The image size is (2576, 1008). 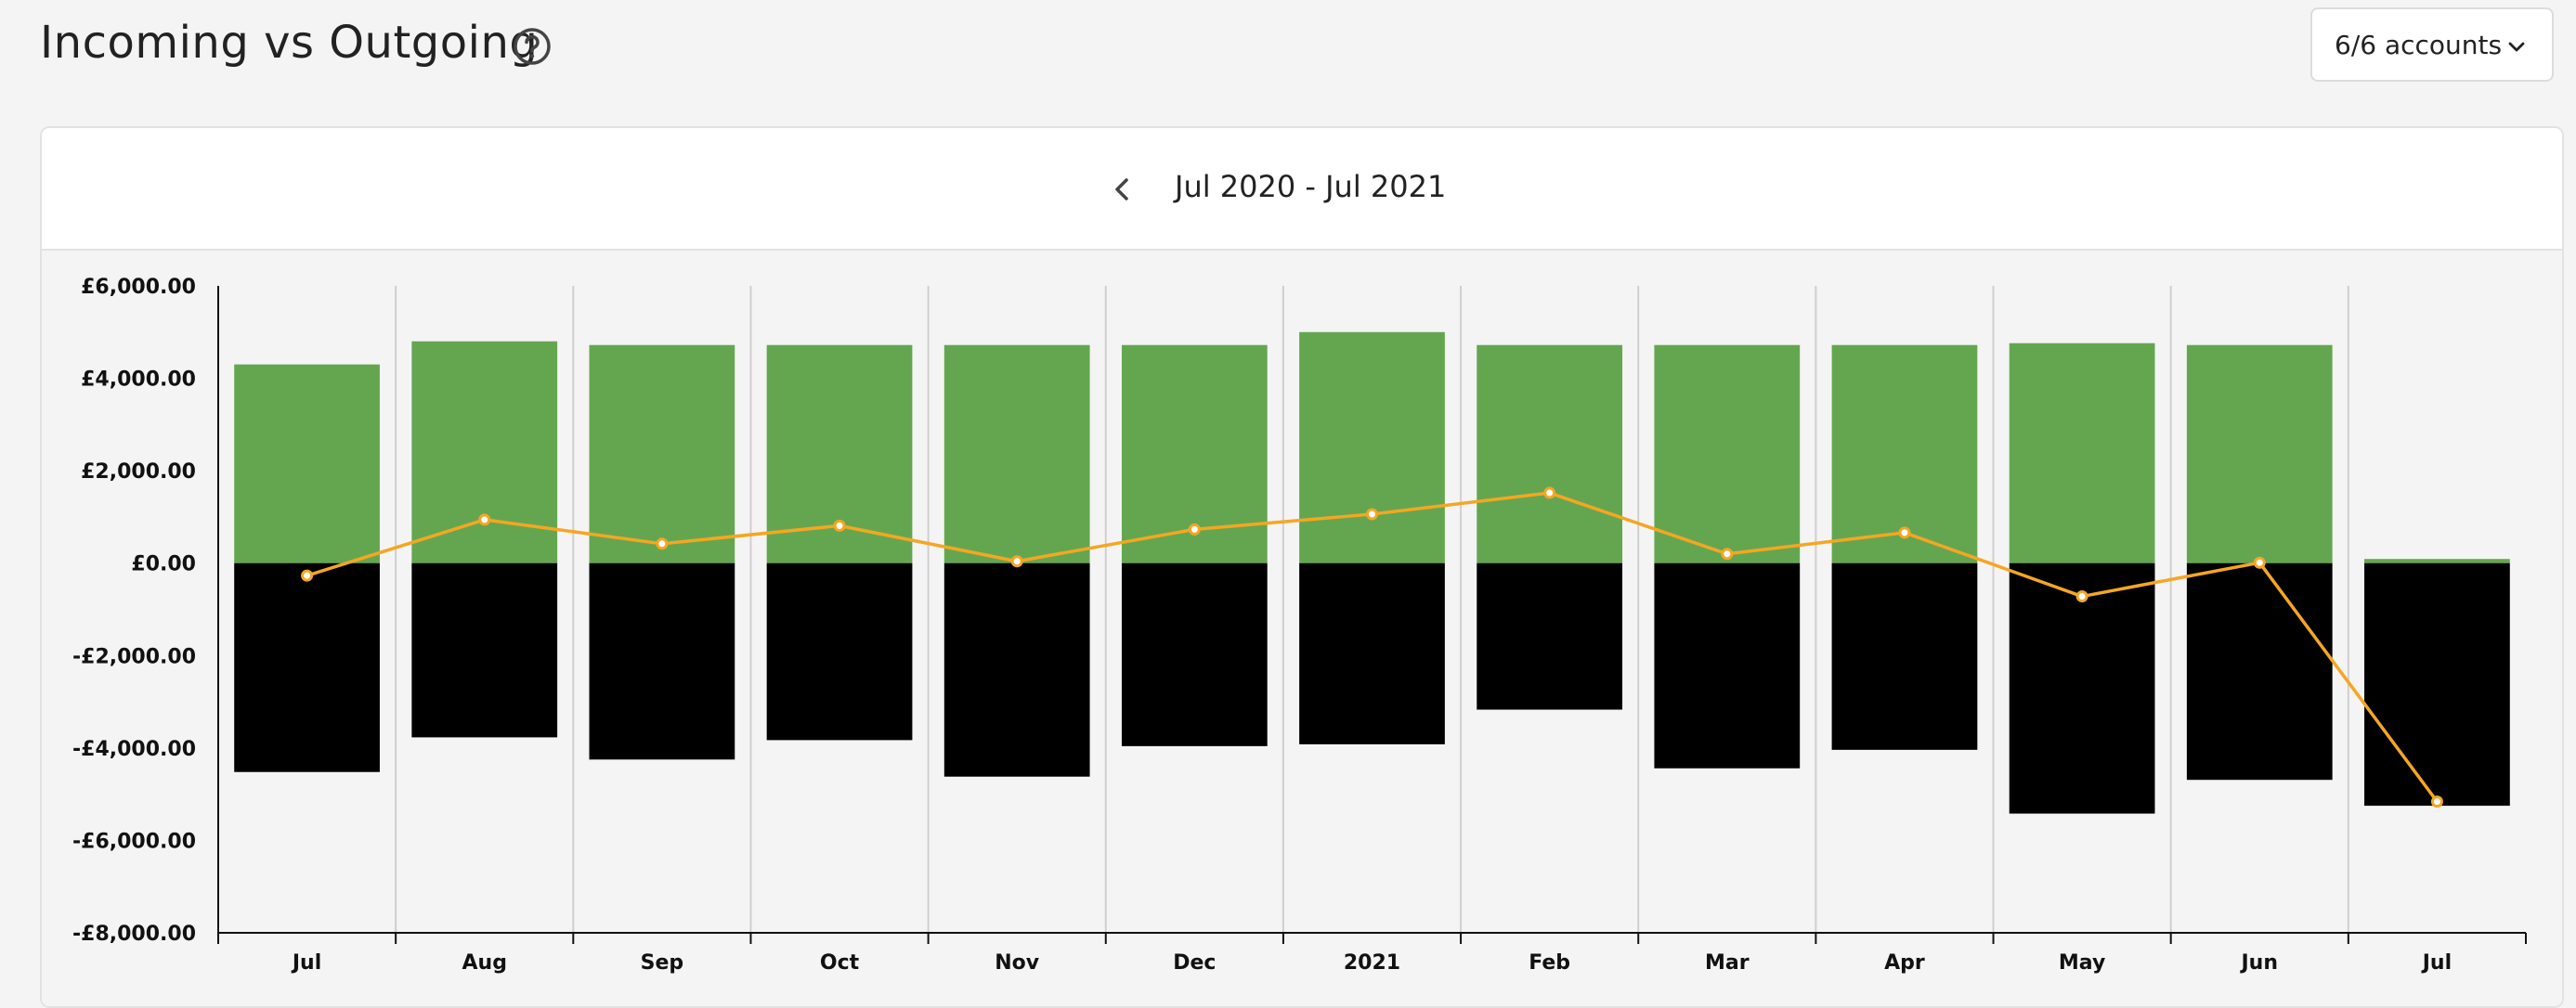 What do you see at coordinates (663, 963) in the screenshot?
I see `x-tick-label: Sep` at bounding box center [663, 963].